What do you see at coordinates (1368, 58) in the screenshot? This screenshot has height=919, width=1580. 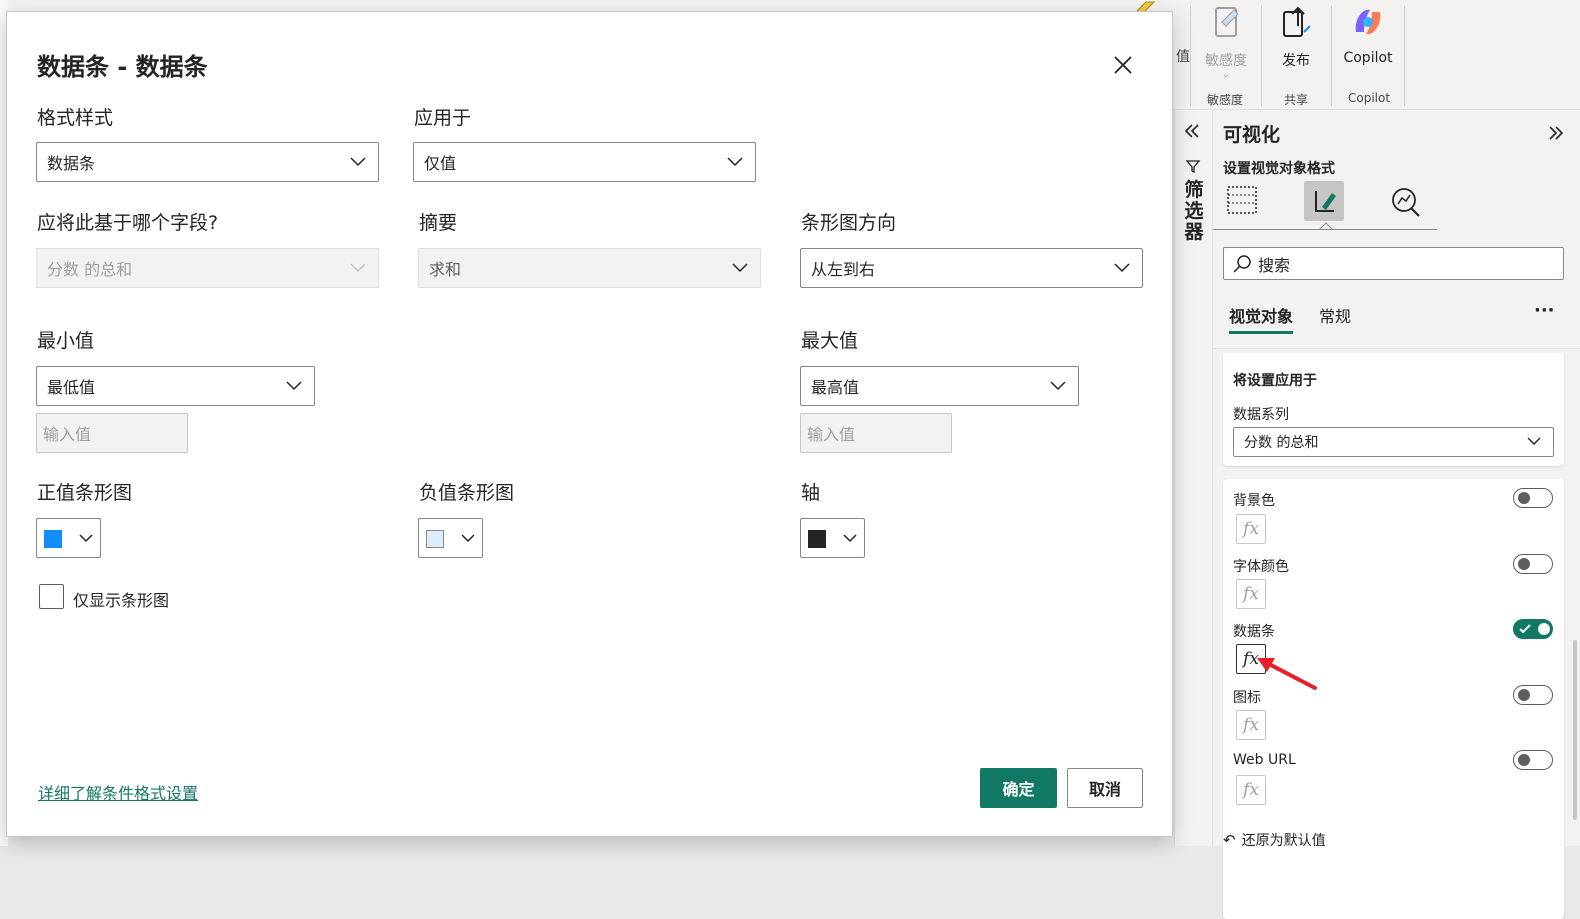 I see `copilot-label: Copilot` at bounding box center [1368, 58].